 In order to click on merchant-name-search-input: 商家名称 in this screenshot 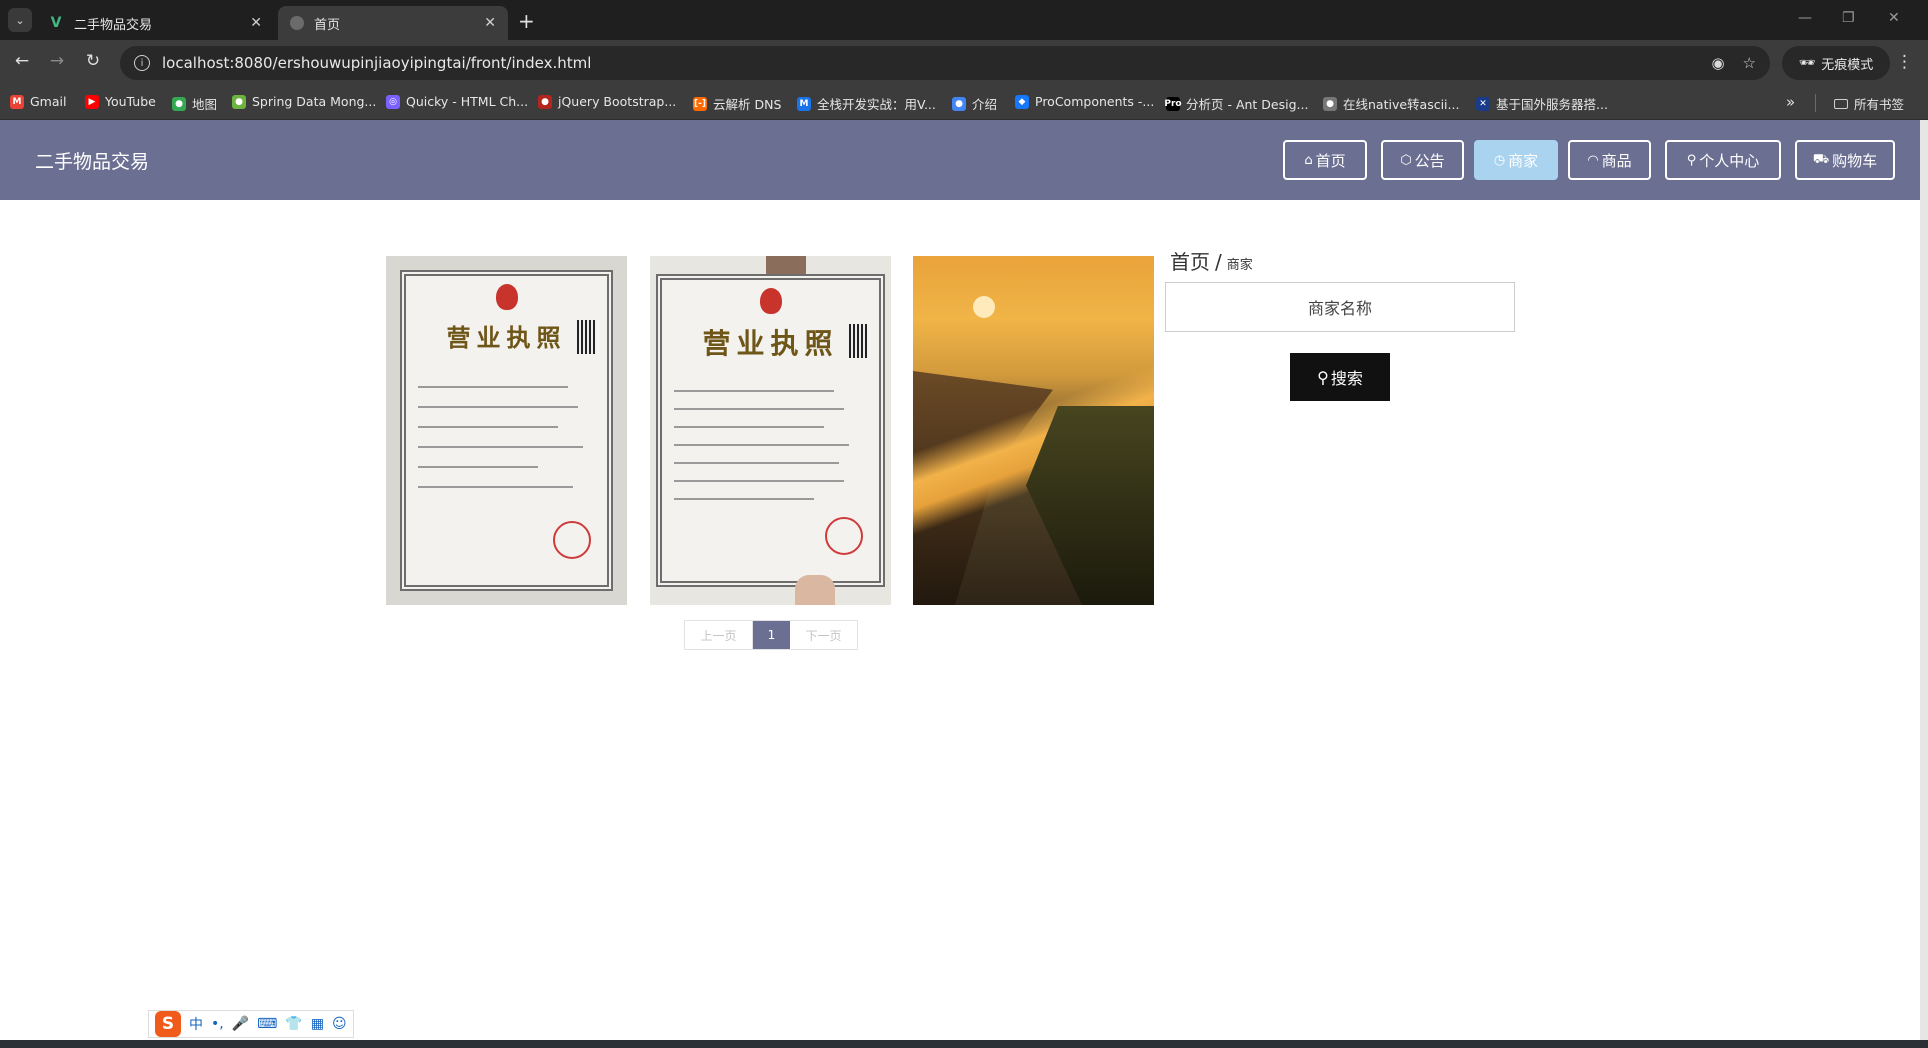, I will do `click(1340, 307)`.